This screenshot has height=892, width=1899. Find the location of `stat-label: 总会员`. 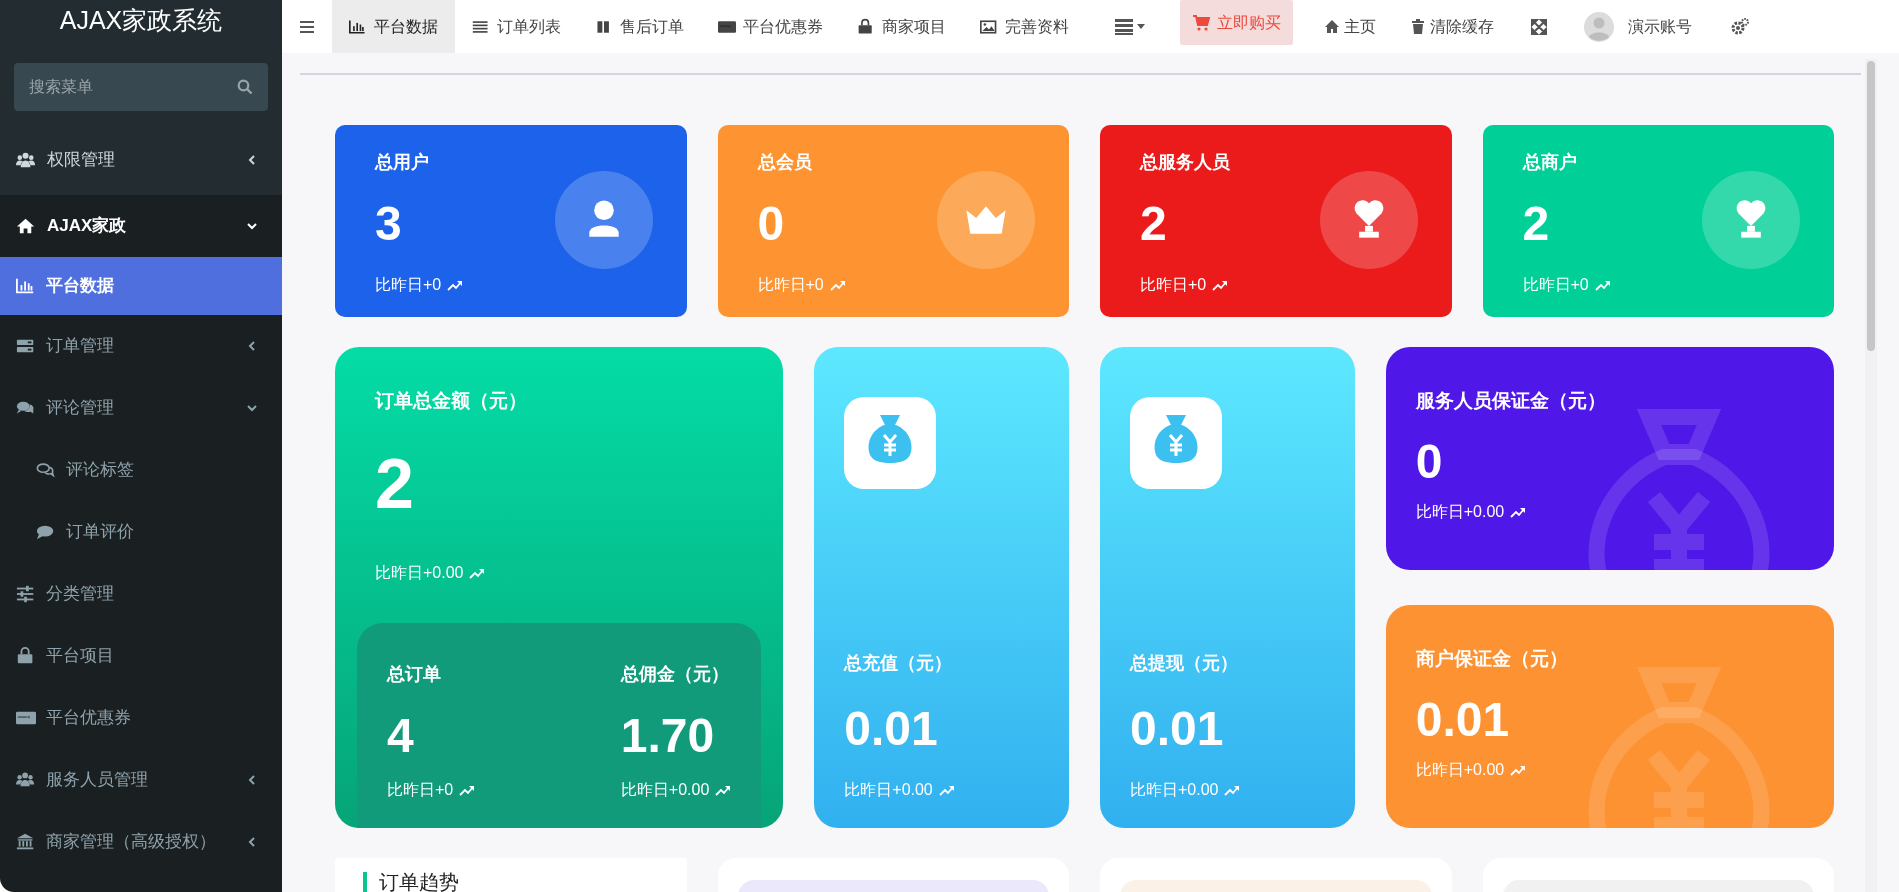

stat-label: 总会员 is located at coordinates (785, 162).